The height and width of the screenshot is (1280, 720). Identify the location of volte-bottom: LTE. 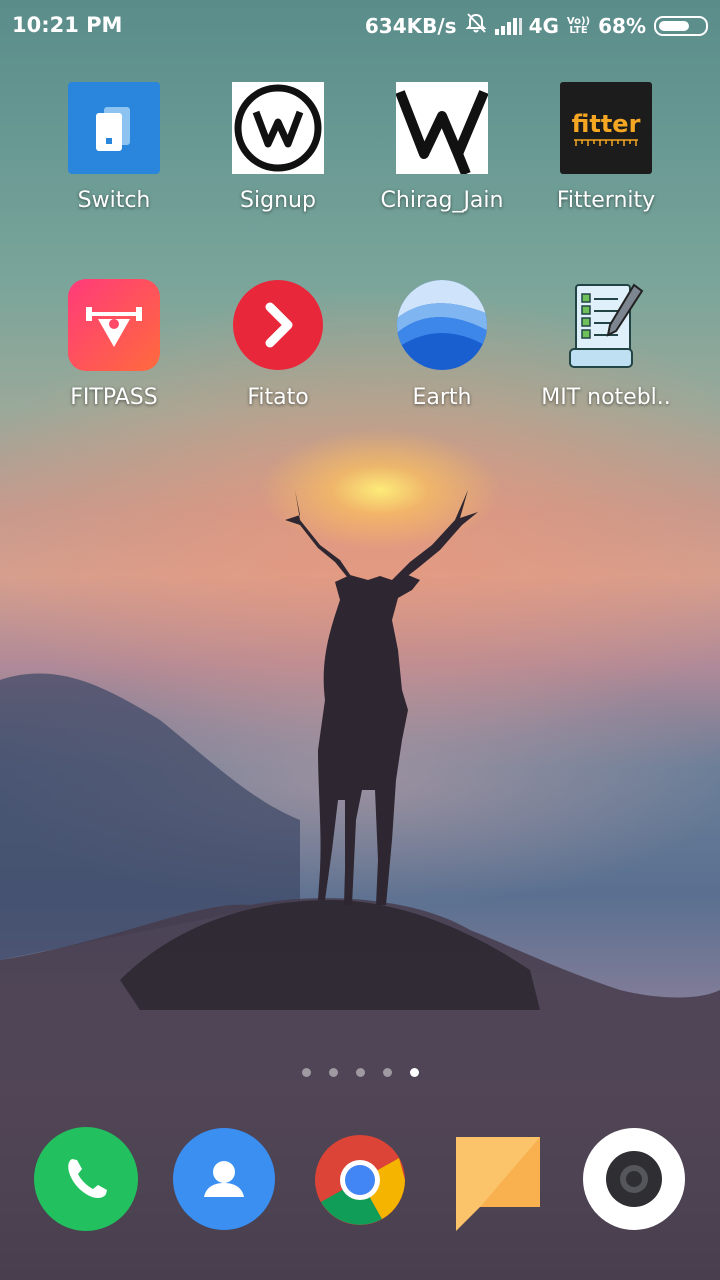
(578, 30).